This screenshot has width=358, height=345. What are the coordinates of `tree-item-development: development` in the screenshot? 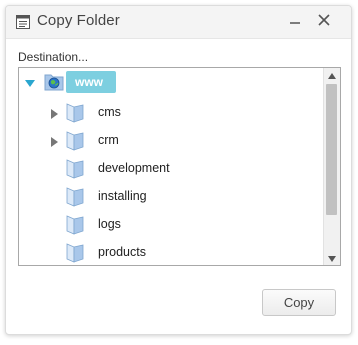 It's located at (169, 169).